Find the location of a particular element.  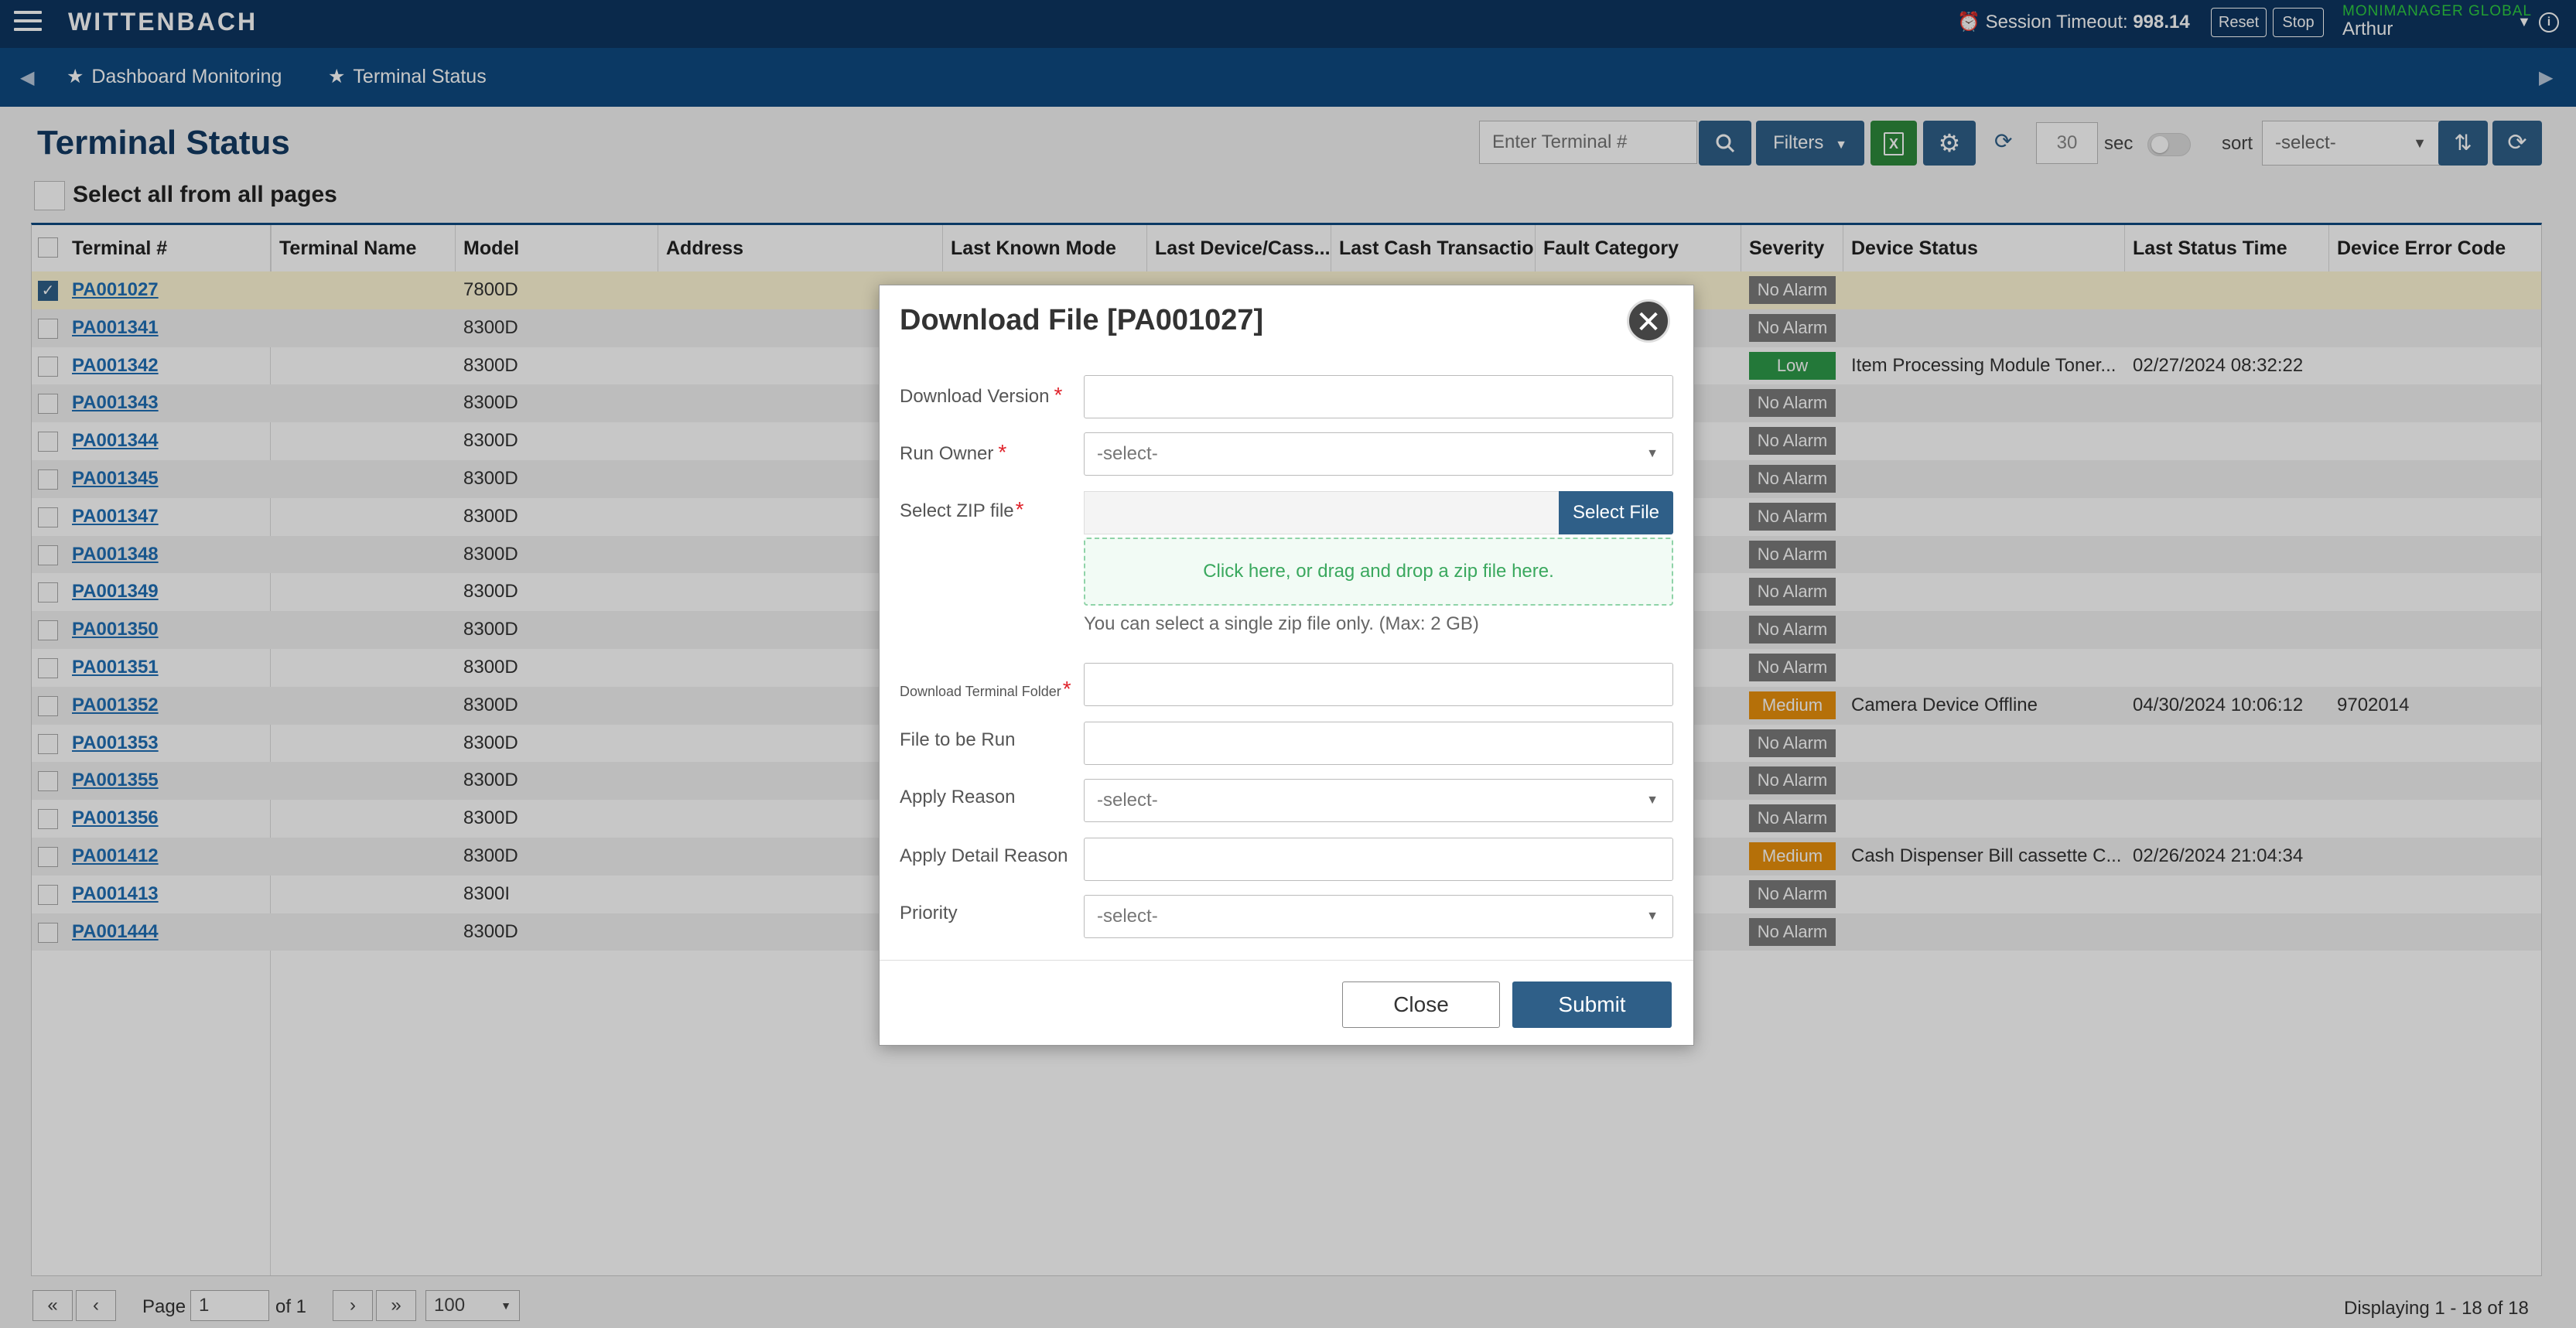

apply-detail-label: Apply Detail Reason is located at coordinates (984, 855).